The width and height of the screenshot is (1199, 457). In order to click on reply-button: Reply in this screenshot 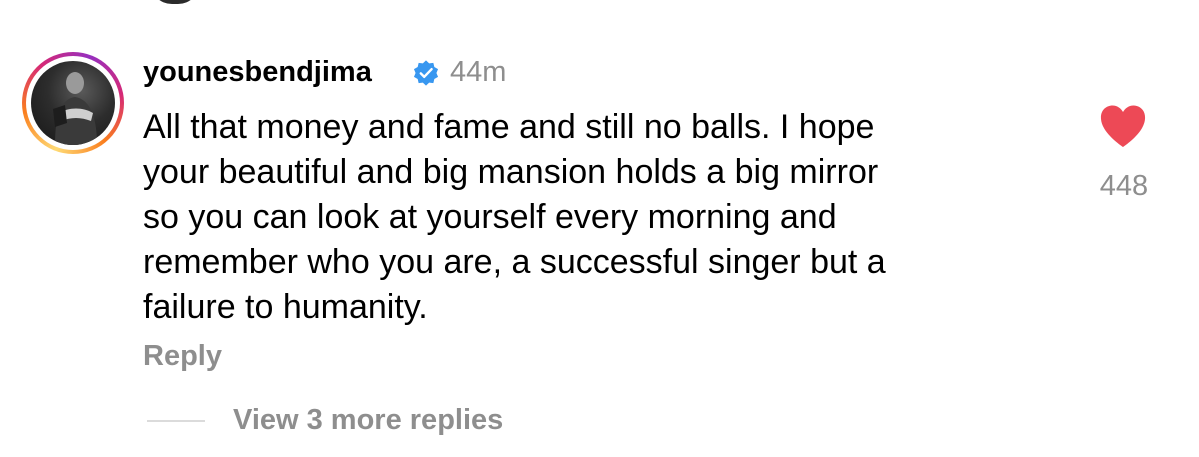, I will do `click(182, 356)`.